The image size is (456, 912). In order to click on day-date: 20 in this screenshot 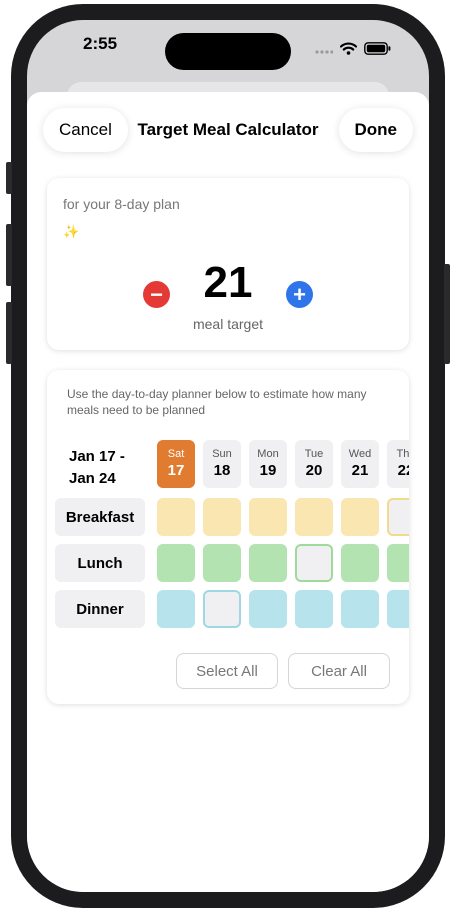, I will do `click(314, 470)`.